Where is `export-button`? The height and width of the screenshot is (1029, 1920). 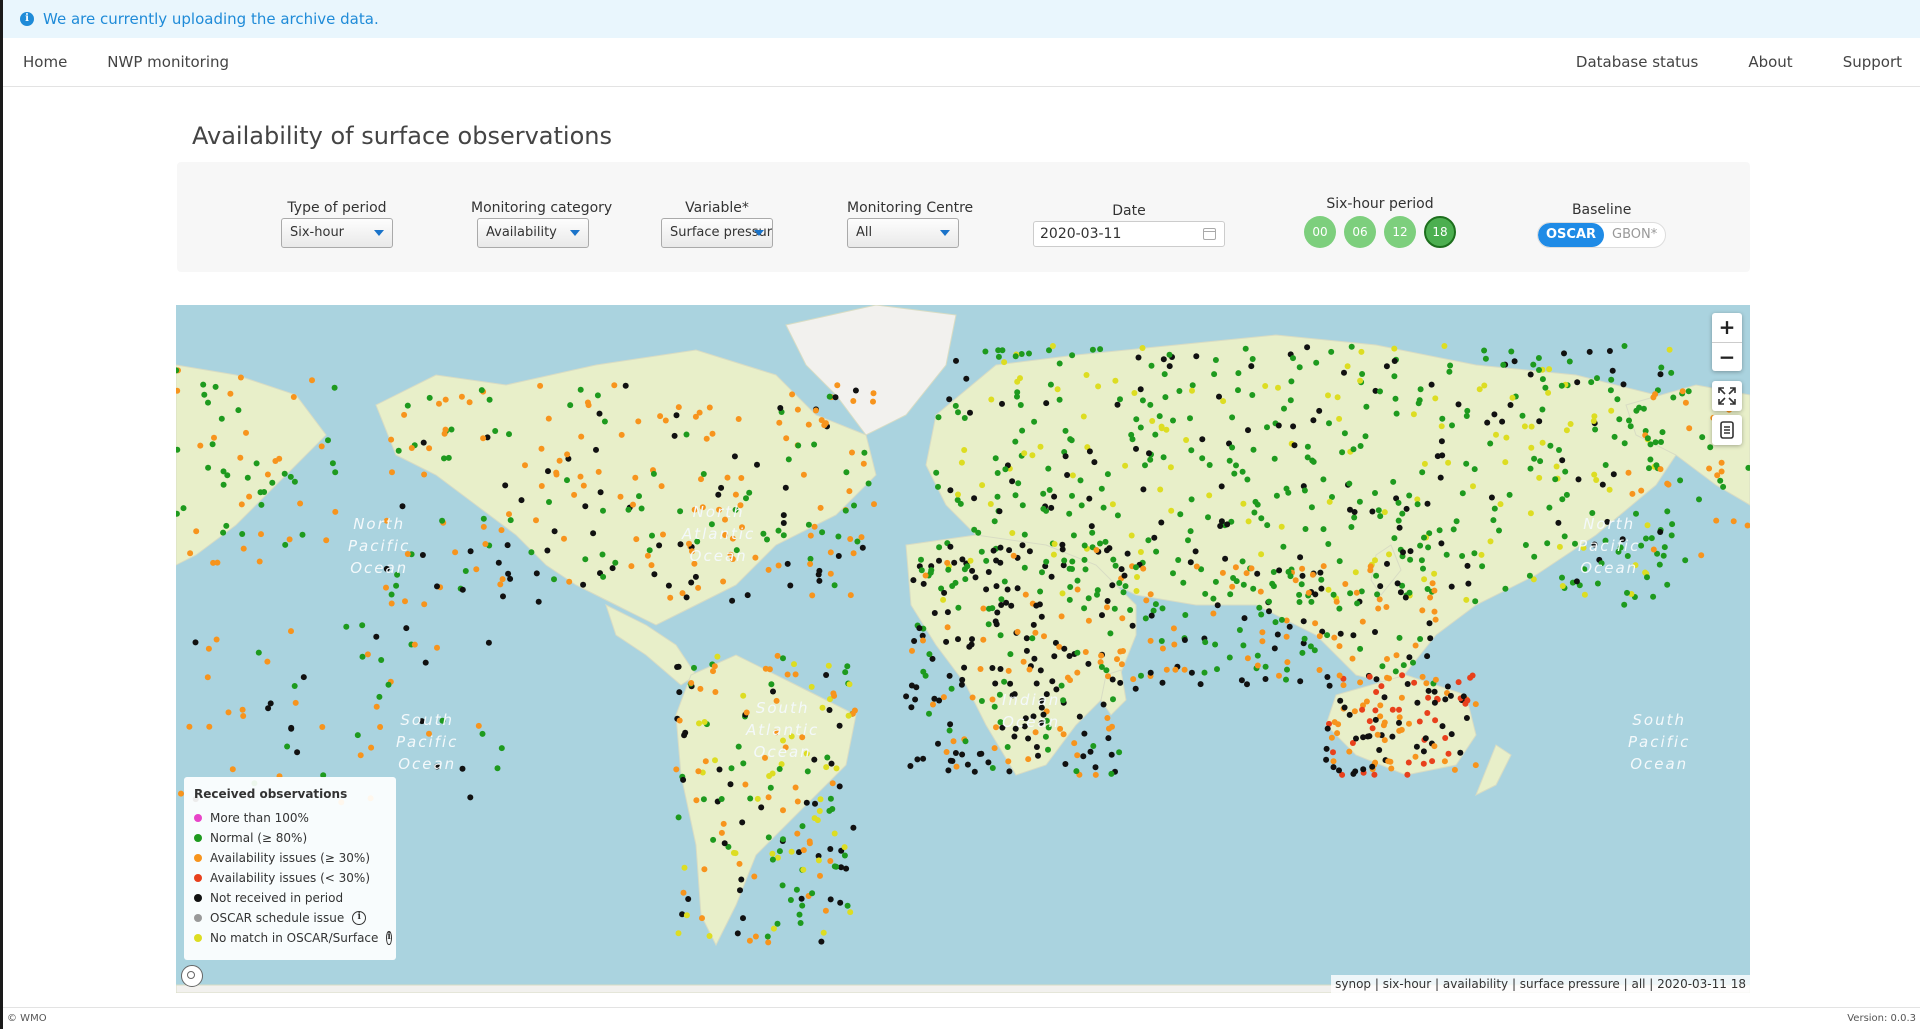
export-button is located at coordinates (1727, 430).